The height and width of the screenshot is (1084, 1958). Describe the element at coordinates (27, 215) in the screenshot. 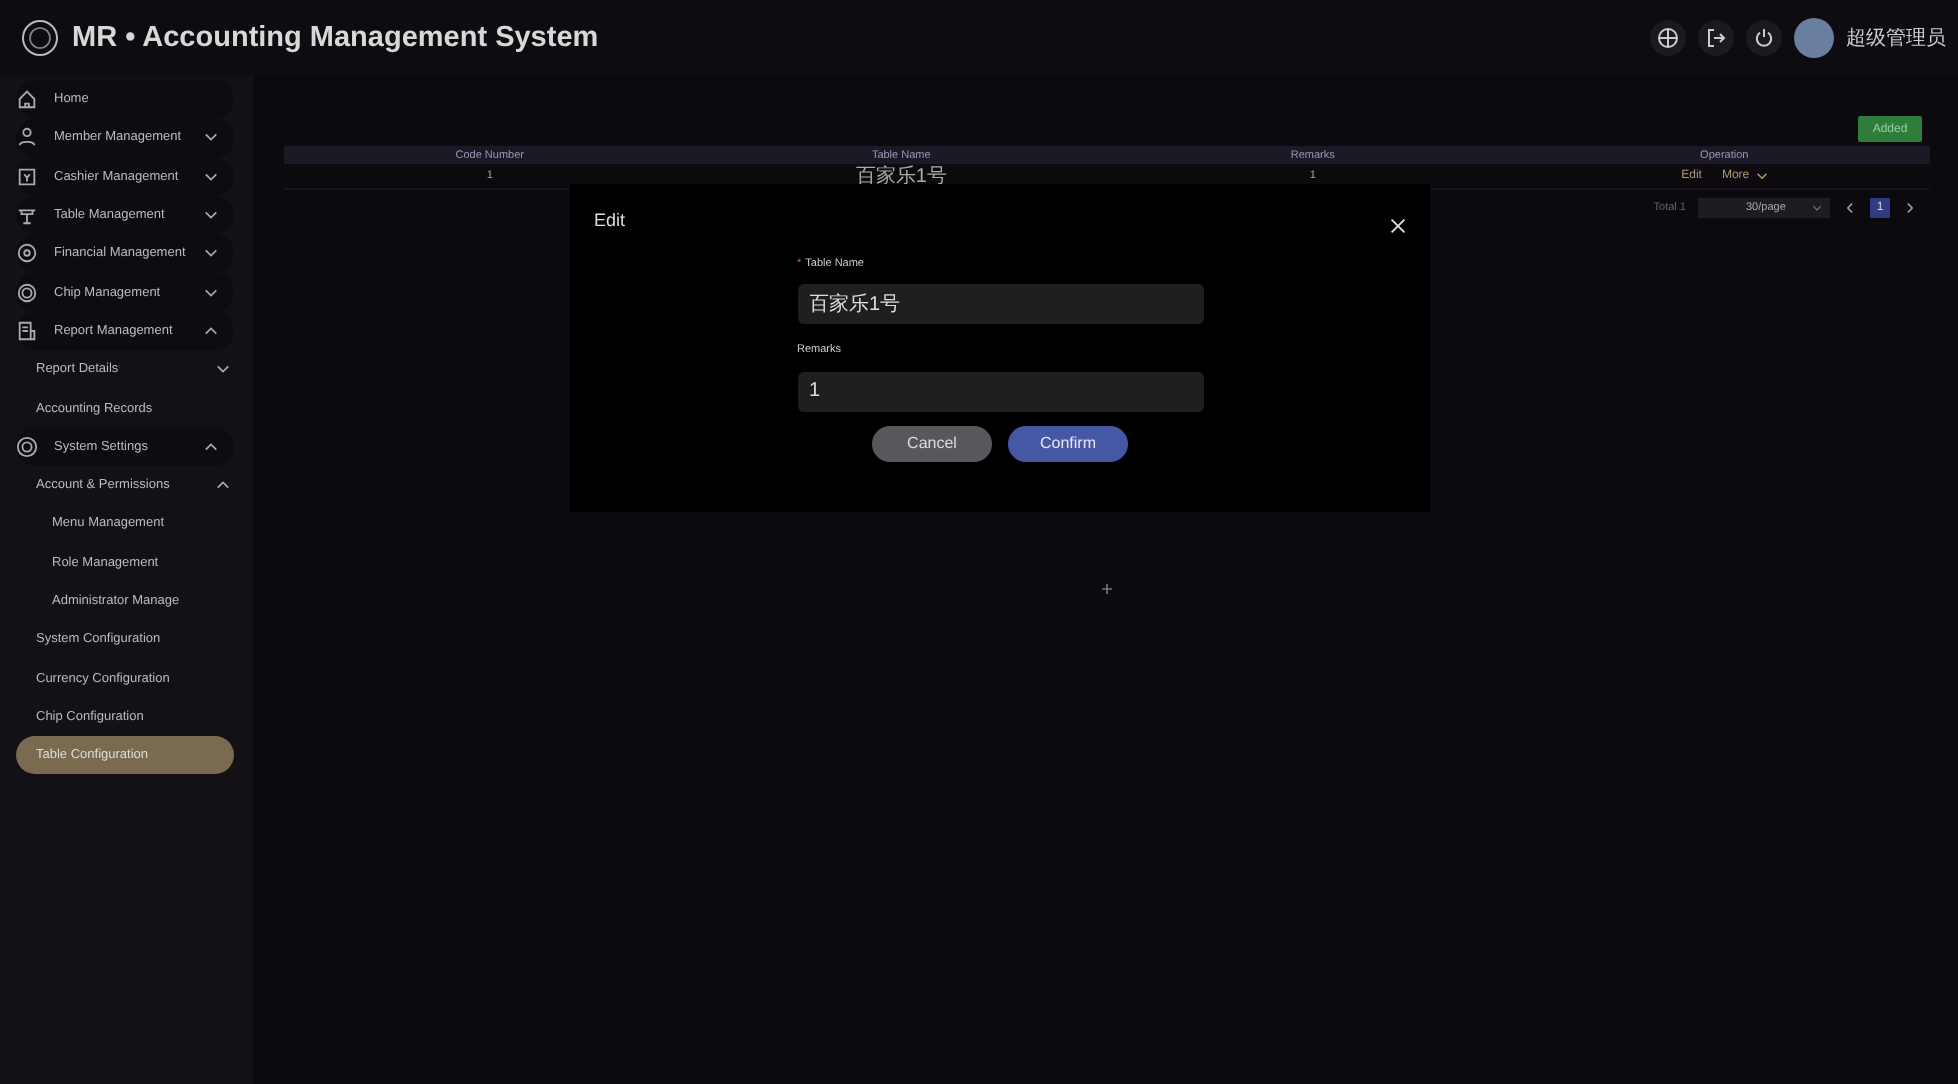

I see `table-icon` at that location.